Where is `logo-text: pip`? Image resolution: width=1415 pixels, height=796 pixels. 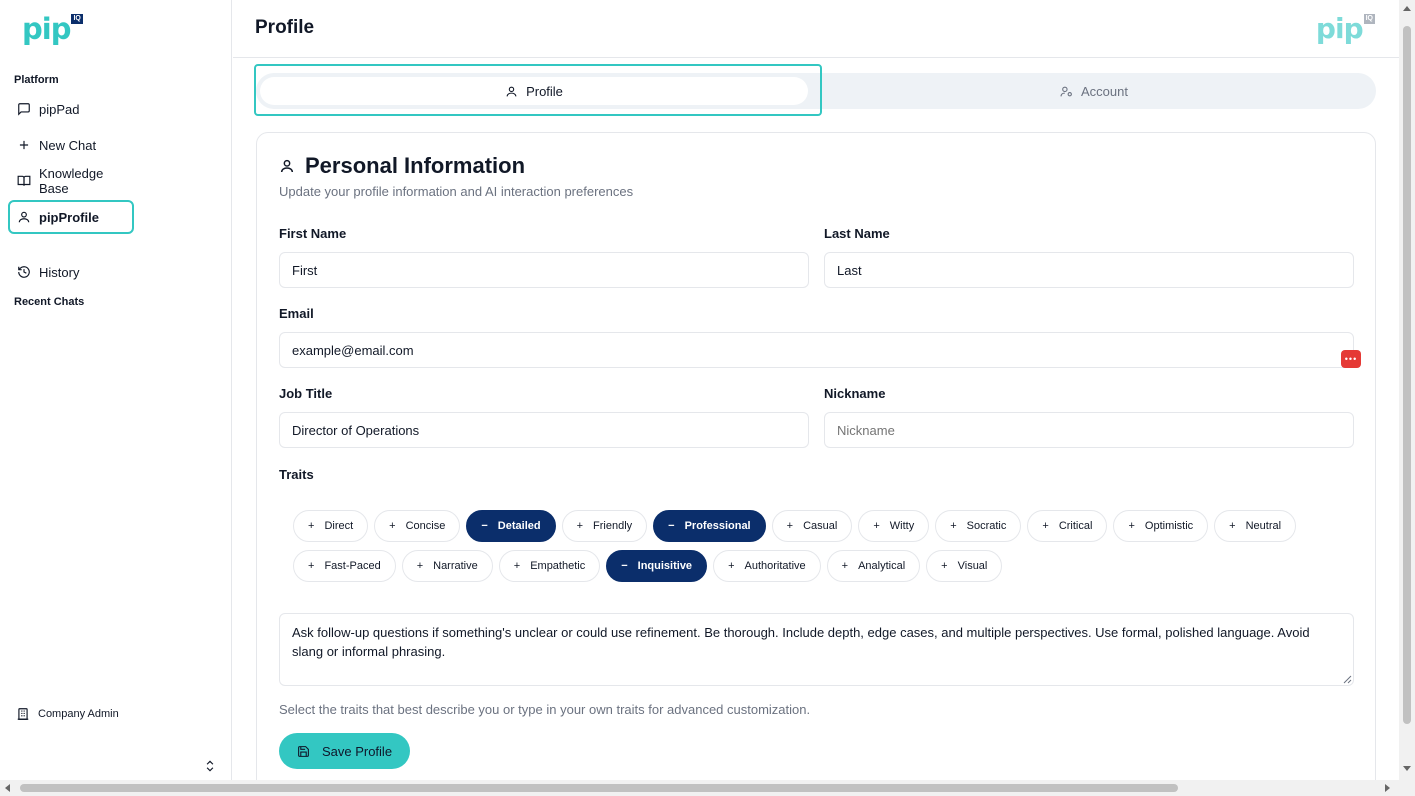 logo-text: pip is located at coordinates (1339, 28).